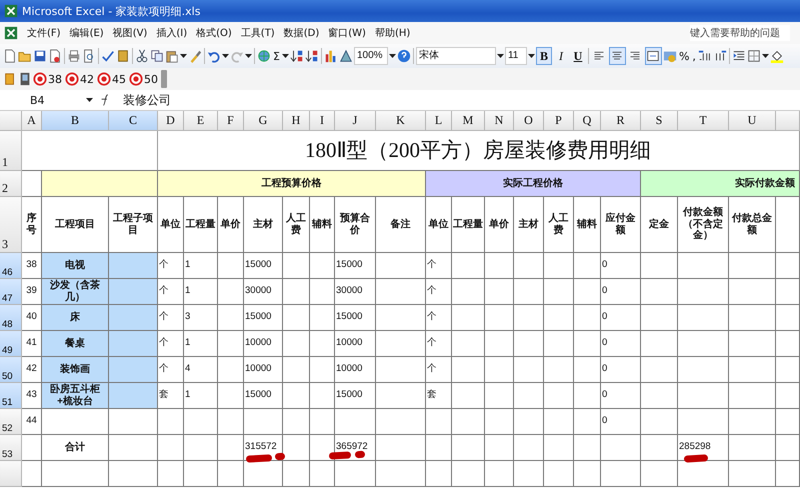 This screenshot has width=800, height=500. Describe the element at coordinates (347, 33) in the screenshot. I see `menu-item: 窗口(W)` at that location.